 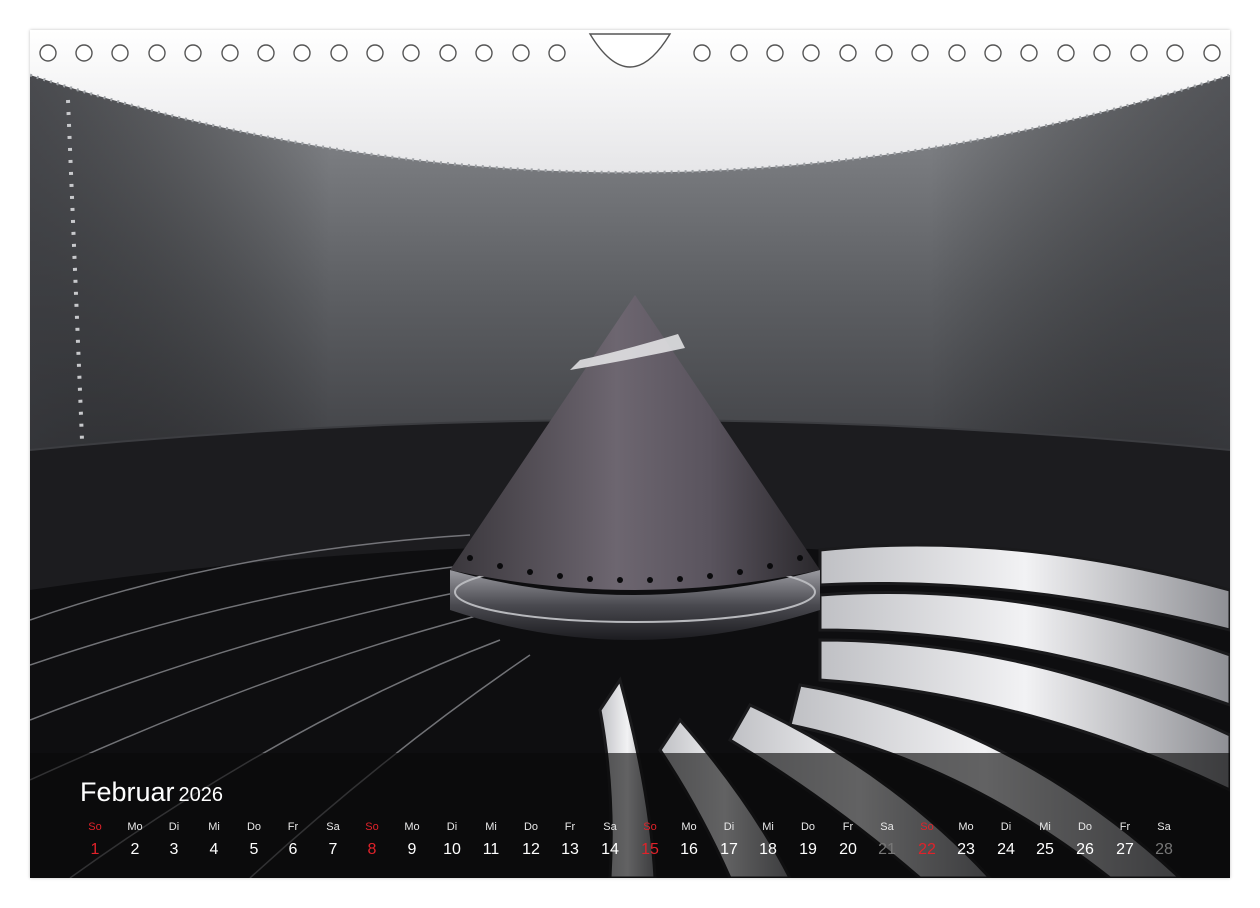 What do you see at coordinates (1085, 849) in the screenshot?
I see `day-number: 26` at bounding box center [1085, 849].